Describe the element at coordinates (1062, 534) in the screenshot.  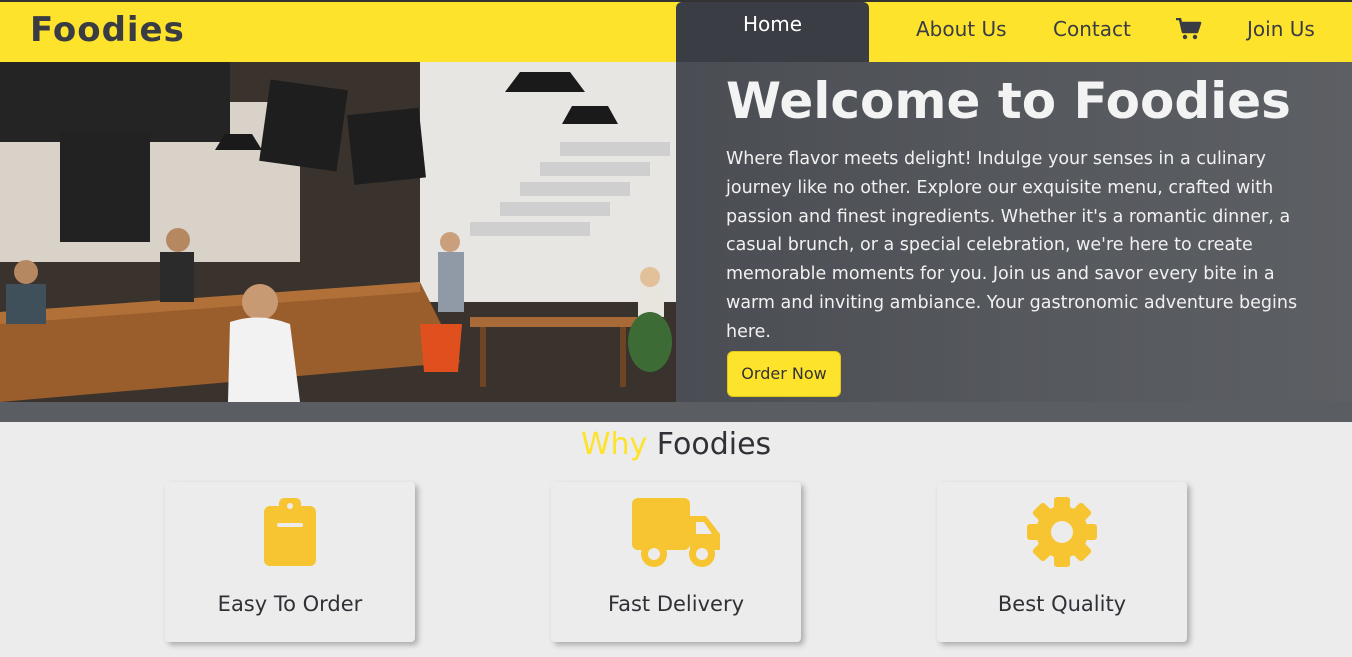
I see `gear-icon` at that location.